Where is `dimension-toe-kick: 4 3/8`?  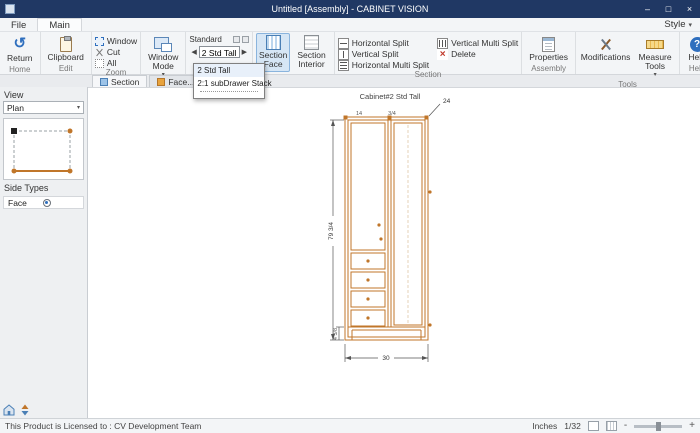 dimension-toe-kick: 4 3/8 is located at coordinates (338, 333).